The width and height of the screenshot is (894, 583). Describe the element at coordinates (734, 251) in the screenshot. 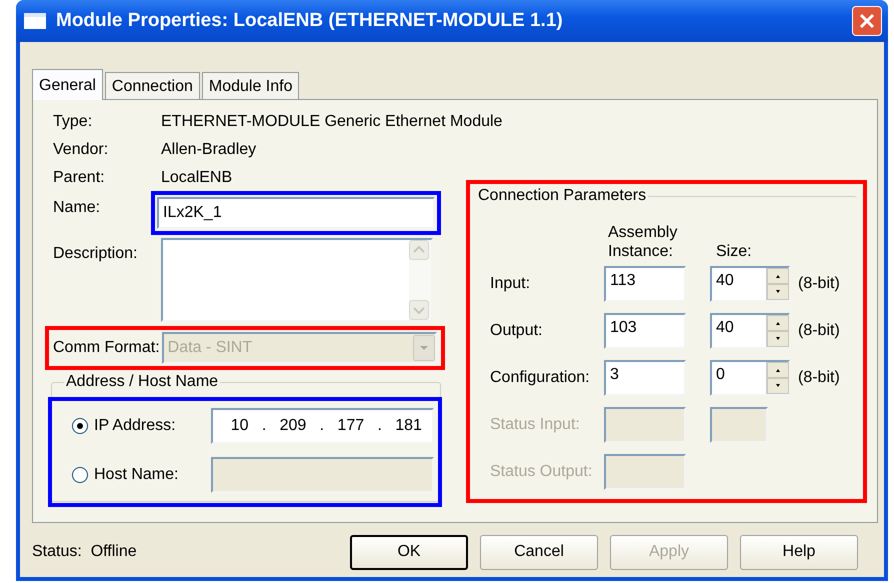

I see `column-header: Size:` at that location.